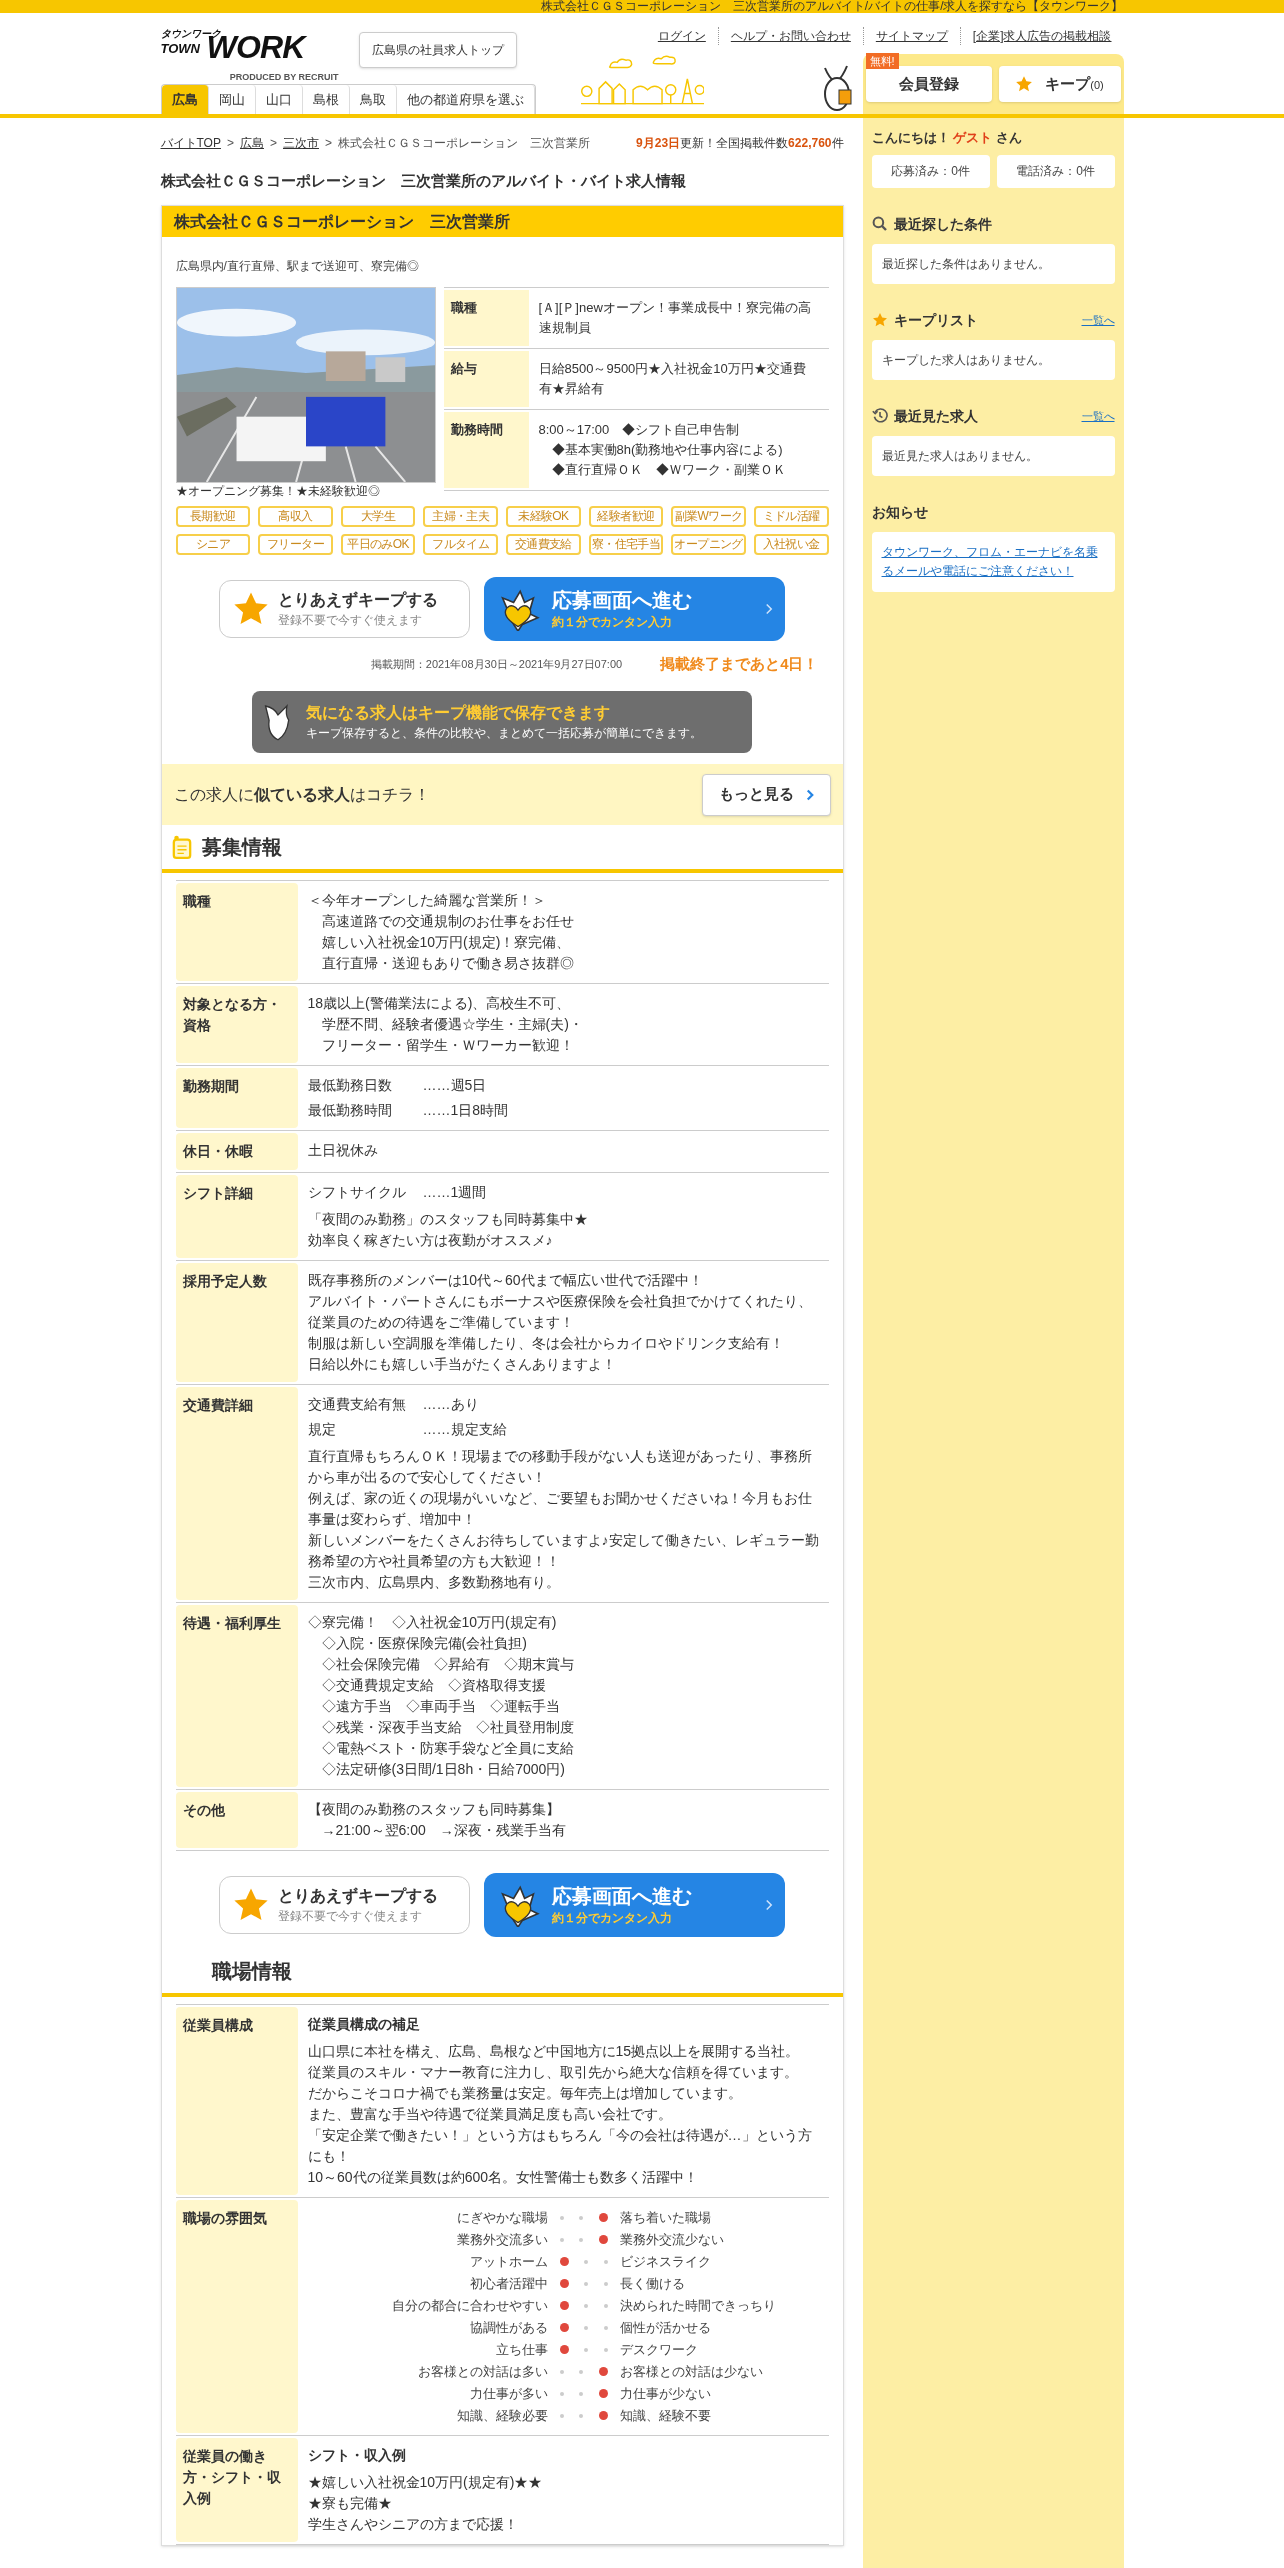 The width and height of the screenshot is (1284, 2568). Describe the element at coordinates (935, 320) in the screenshot. I see `sidebar-heading: キープリスト` at that location.